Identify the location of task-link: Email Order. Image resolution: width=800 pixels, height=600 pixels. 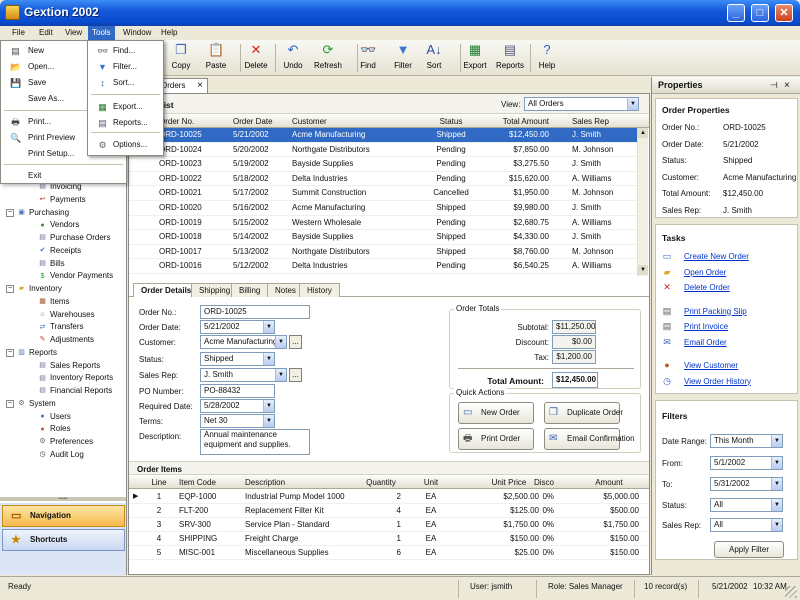
(705, 342).